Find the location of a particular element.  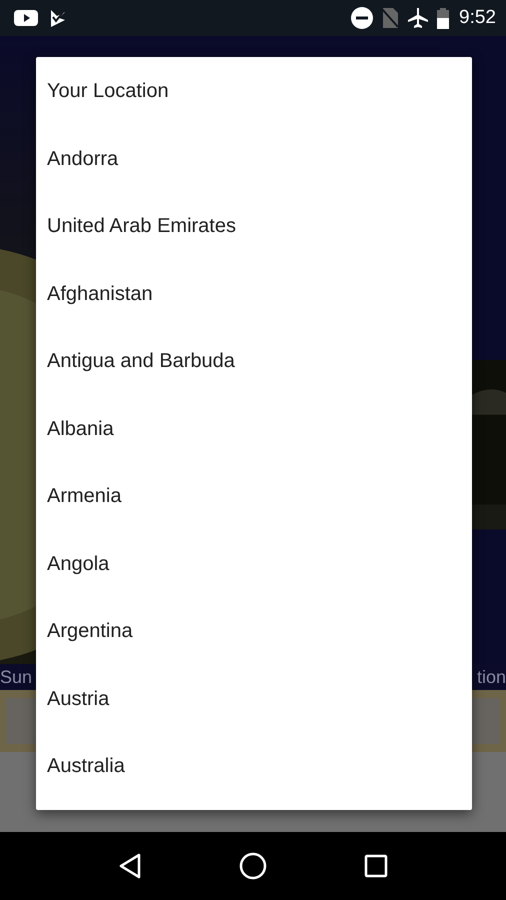

caption-text: tion is located at coordinates (491, 677).